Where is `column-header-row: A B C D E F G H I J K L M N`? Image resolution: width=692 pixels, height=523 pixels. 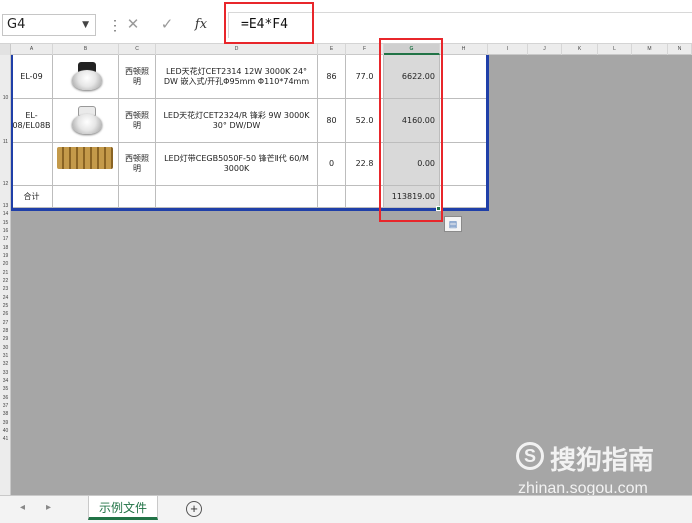
column-header-row: A B C D E F G H I J K L M N is located at coordinates (346, 49).